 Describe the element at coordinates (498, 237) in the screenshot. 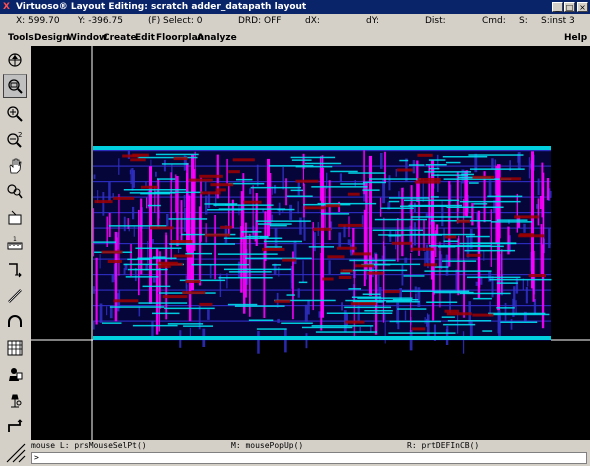

I see `metal2-strap` at that location.